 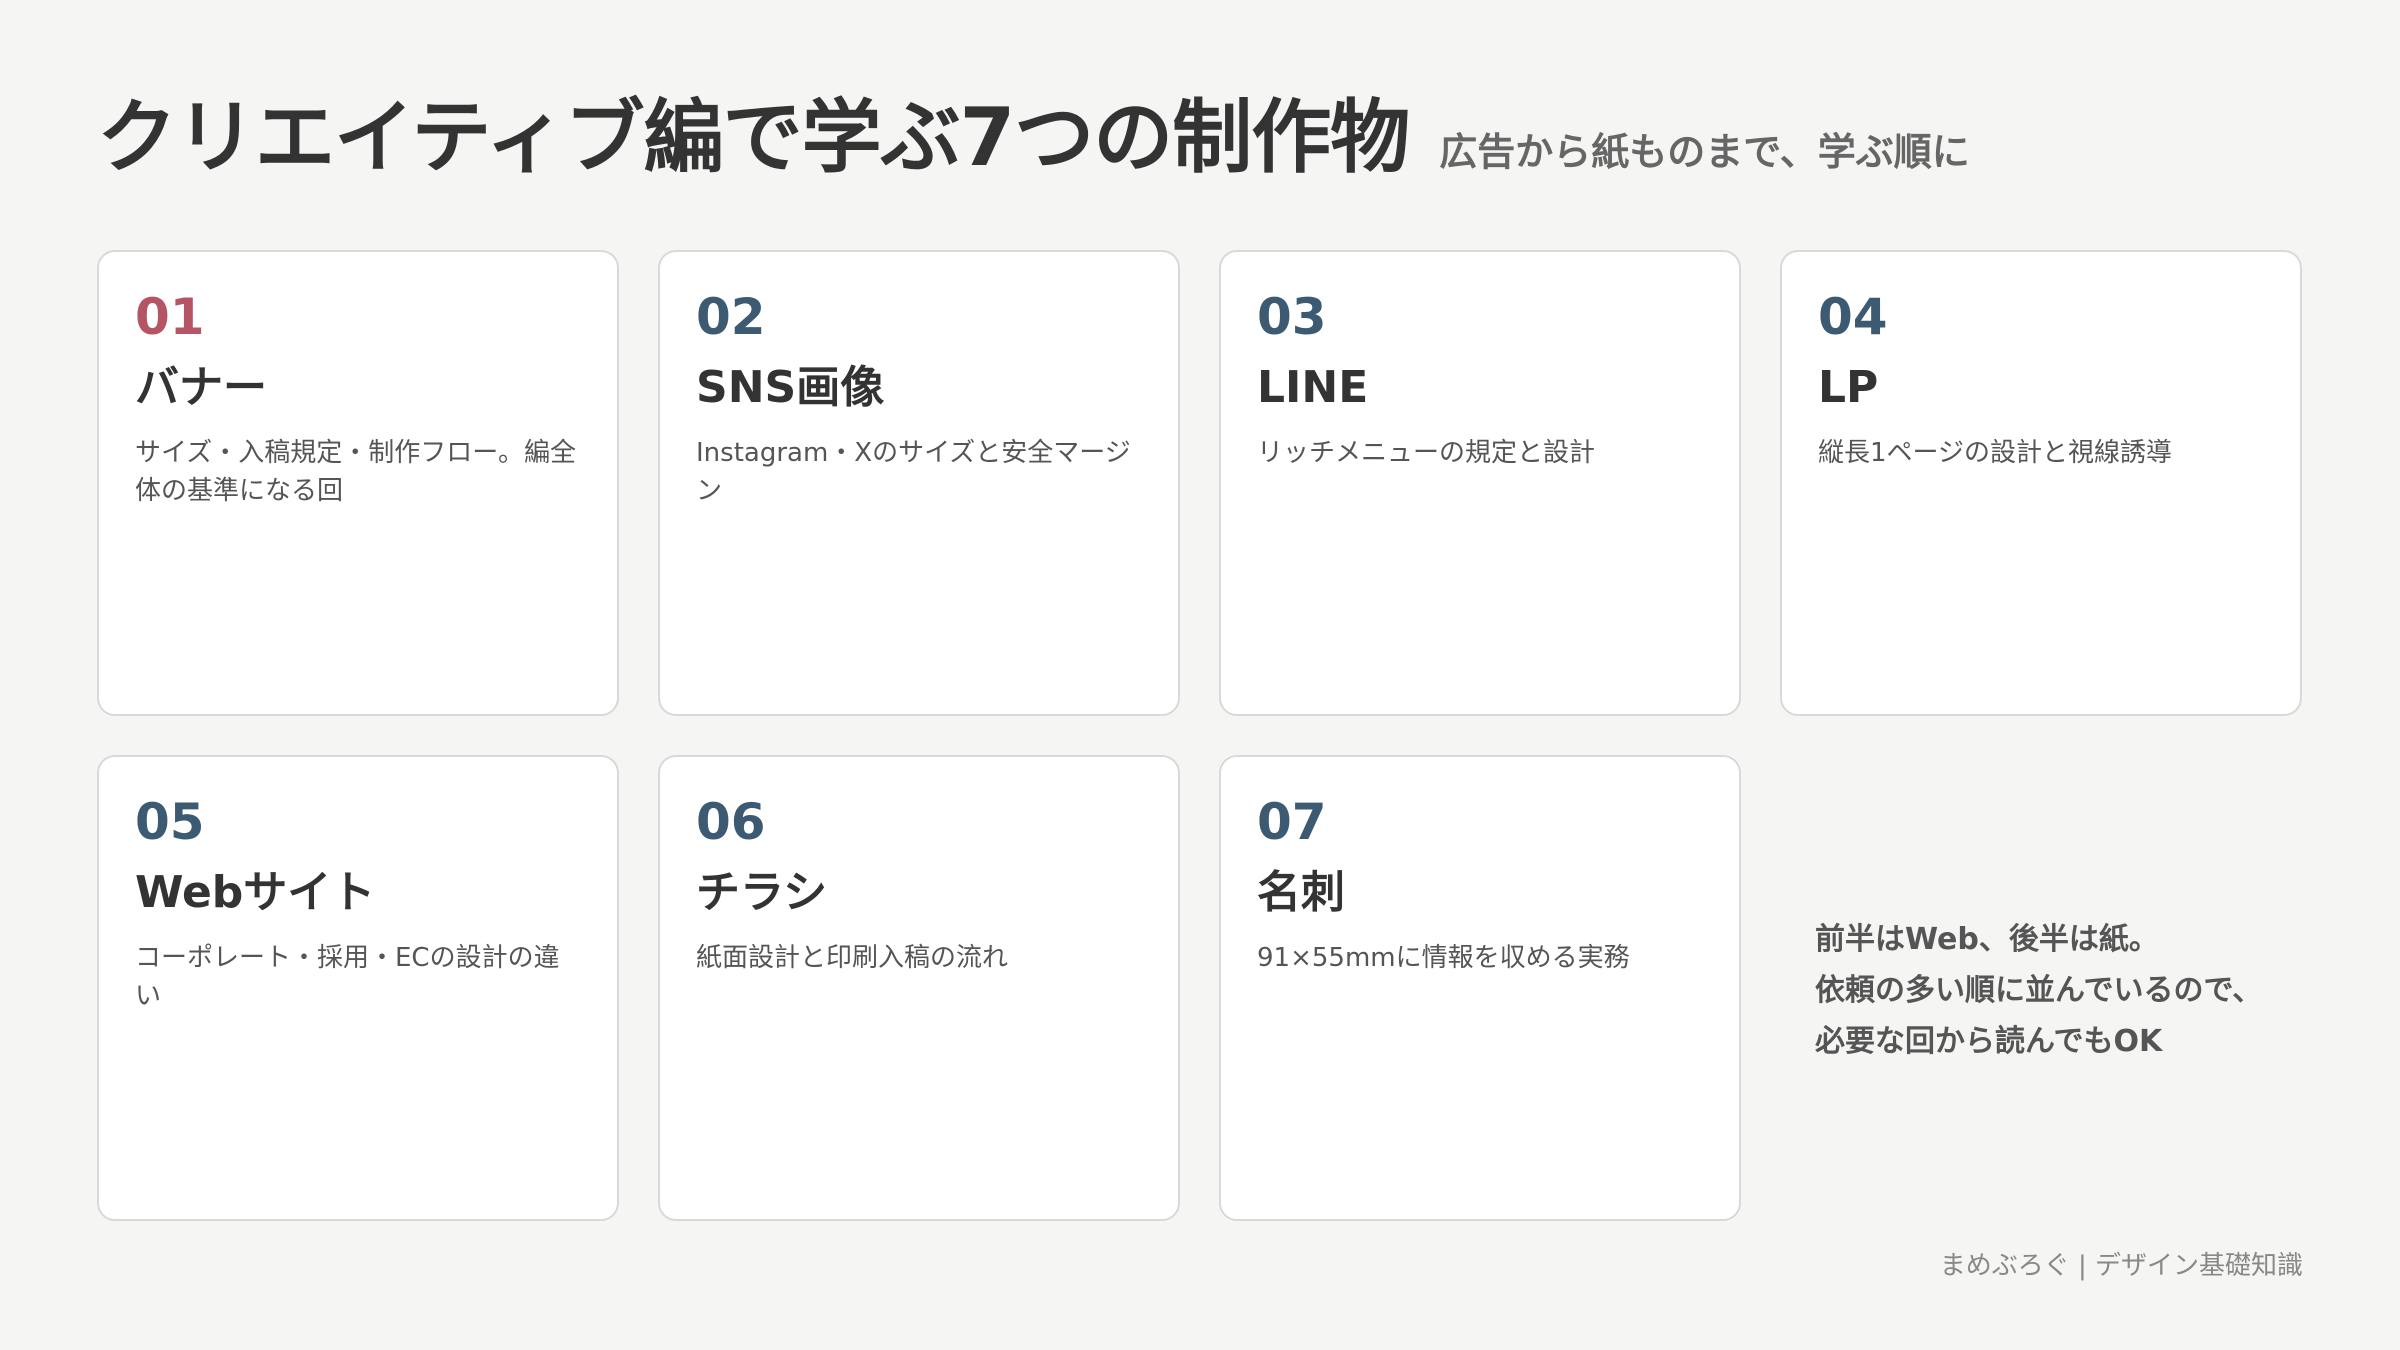 What do you see at coordinates (255, 892) in the screenshot?
I see `card-title: Webサイト` at bounding box center [255, 892].